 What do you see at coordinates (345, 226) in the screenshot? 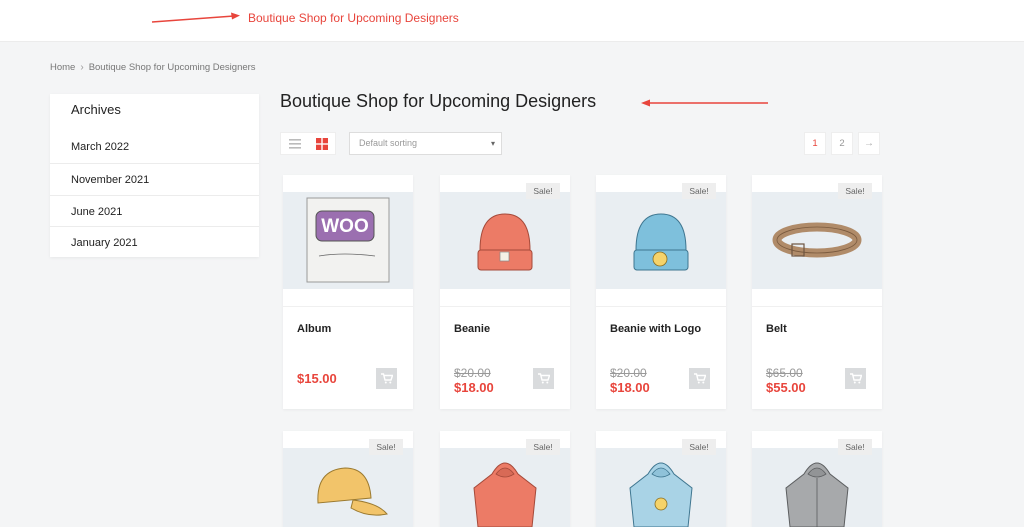
I see `svg-text: WOO` at bounding box center [345, 226].